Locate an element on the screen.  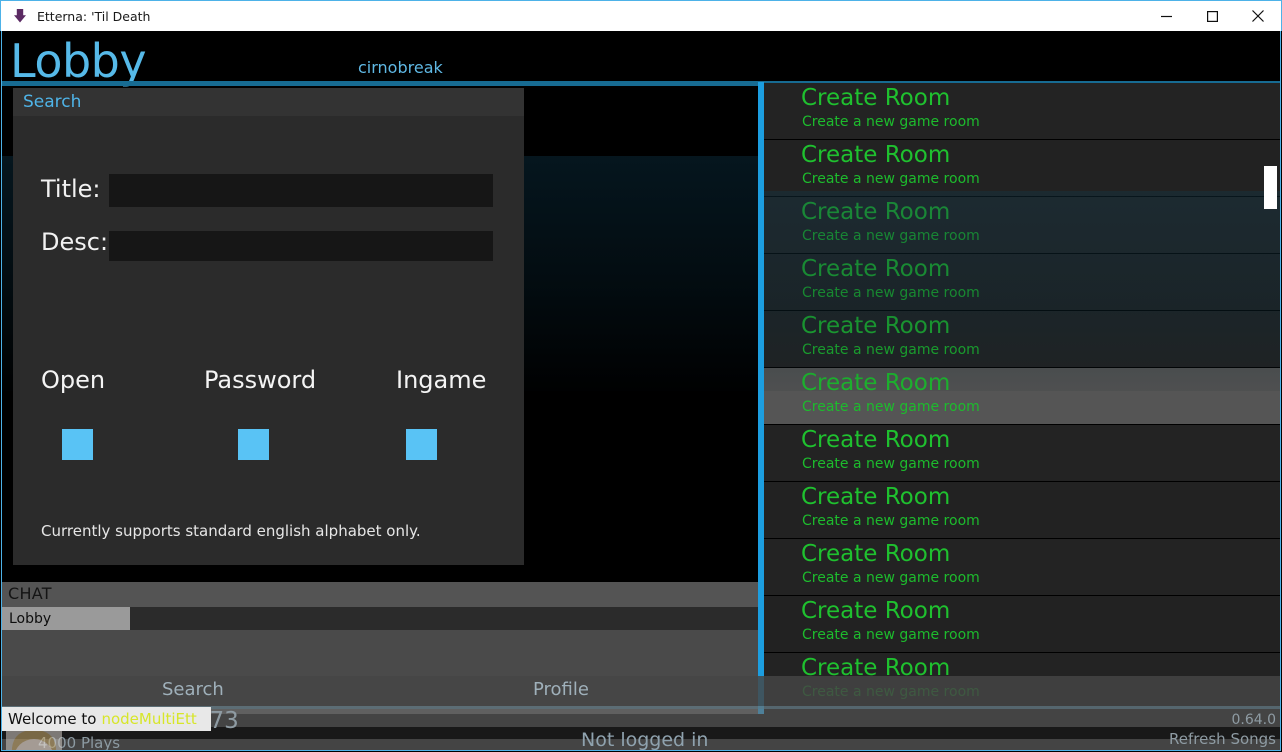
title-search-input is located at coordinates (301, 190).